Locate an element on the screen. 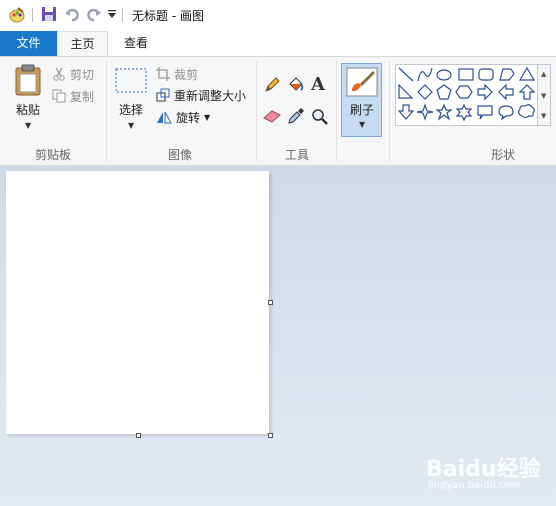  color-picker-icon is located at coordinates (296, 117).